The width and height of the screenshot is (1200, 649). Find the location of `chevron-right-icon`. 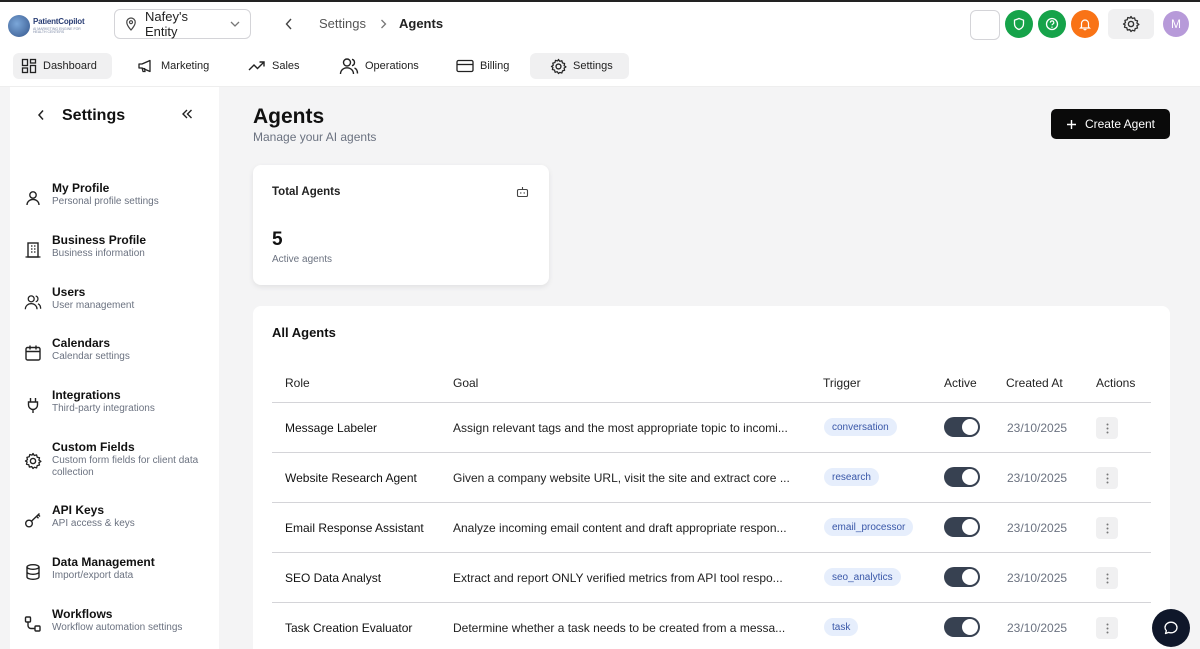

chevron-right-icon is located at coordinates (383, 24).